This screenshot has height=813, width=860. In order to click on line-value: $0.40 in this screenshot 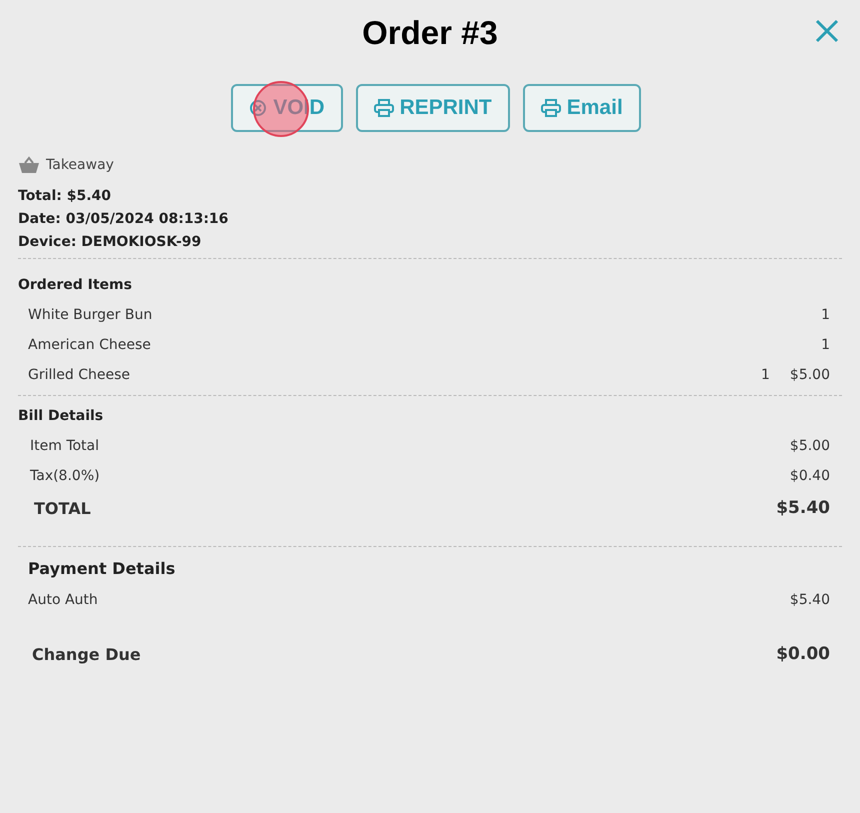, I will do `click(810, 476)`.